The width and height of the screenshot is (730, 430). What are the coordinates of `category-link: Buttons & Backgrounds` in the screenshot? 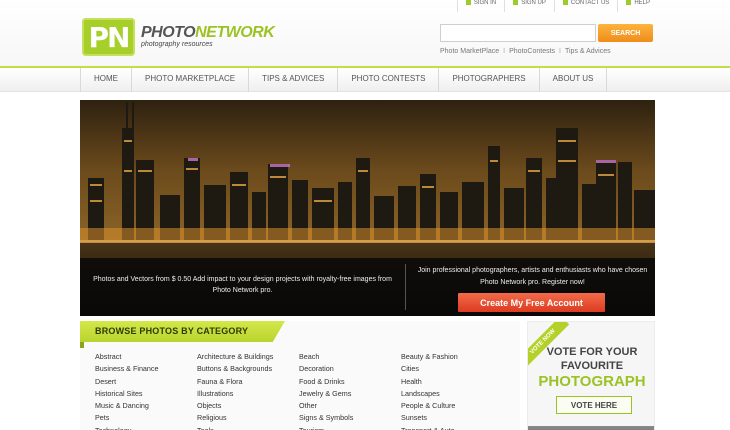 It's located at (248, 368).